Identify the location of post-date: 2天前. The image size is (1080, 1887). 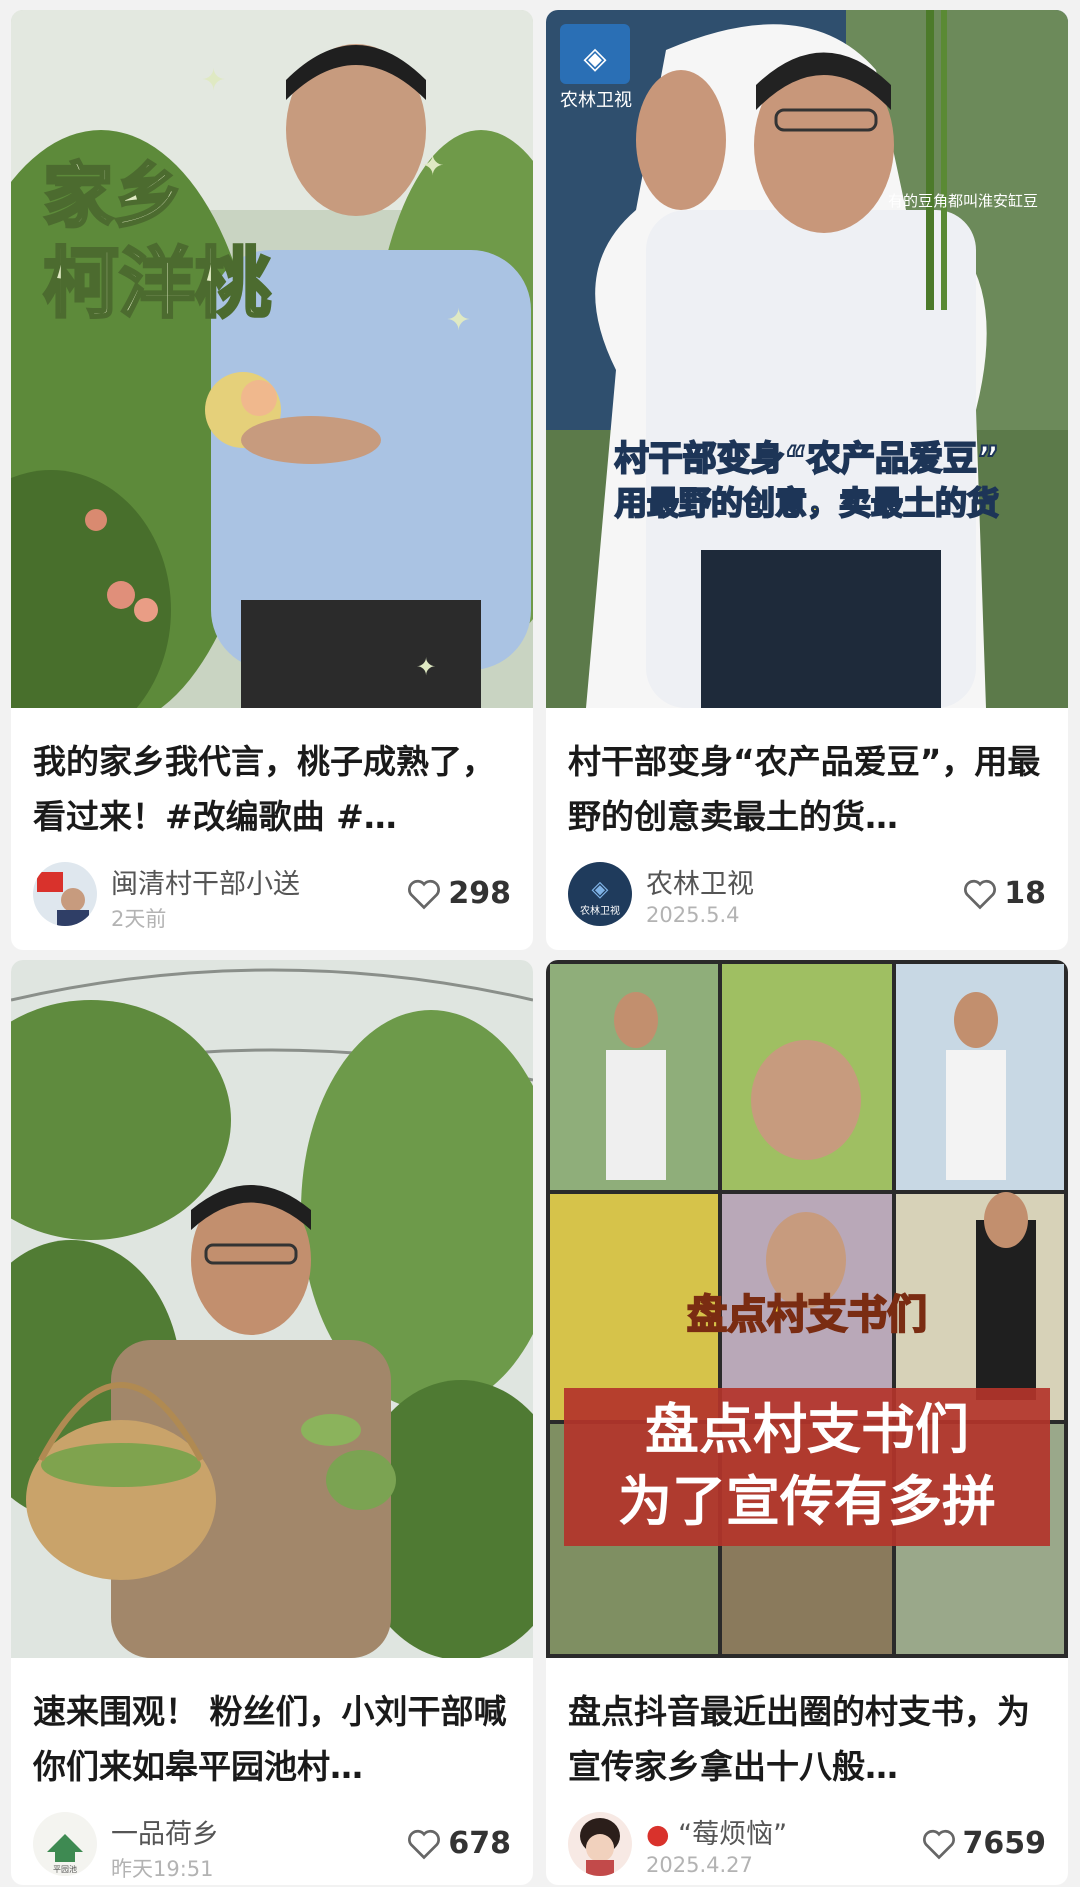
(139, 919).